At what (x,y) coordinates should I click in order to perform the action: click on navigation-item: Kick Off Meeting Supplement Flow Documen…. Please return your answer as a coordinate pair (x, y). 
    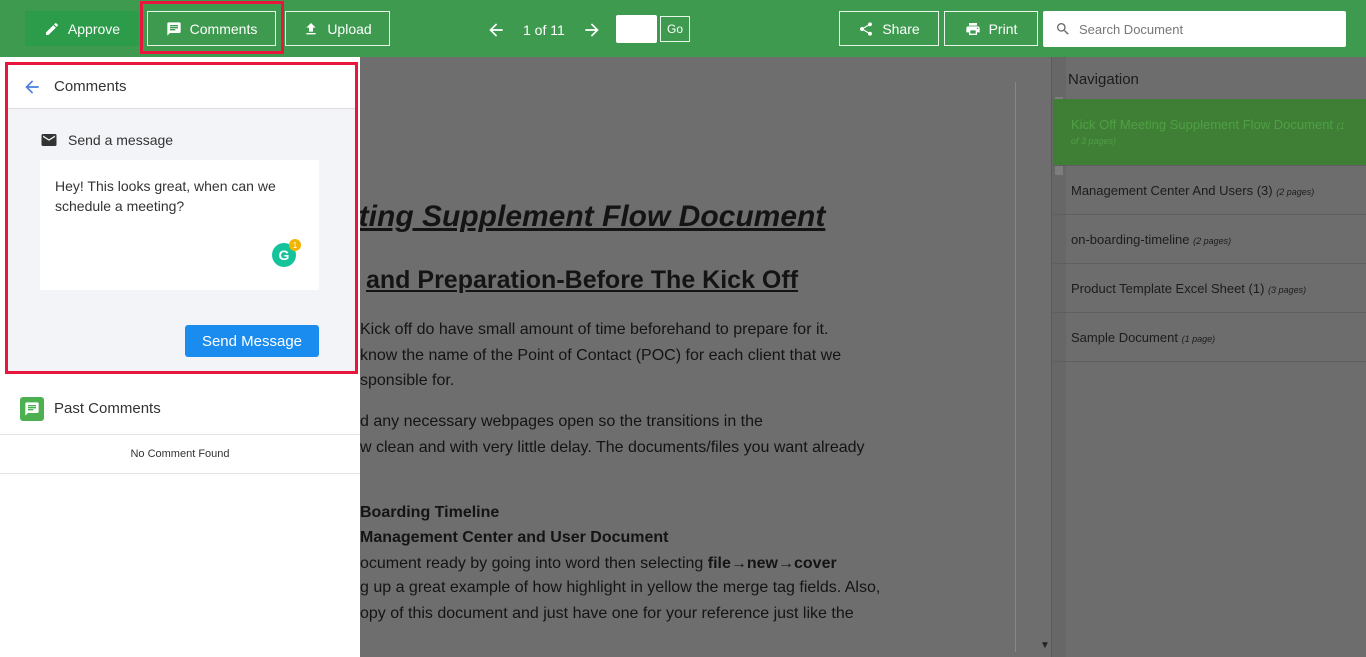
    Looking at the image, I should click on (1209, 132).